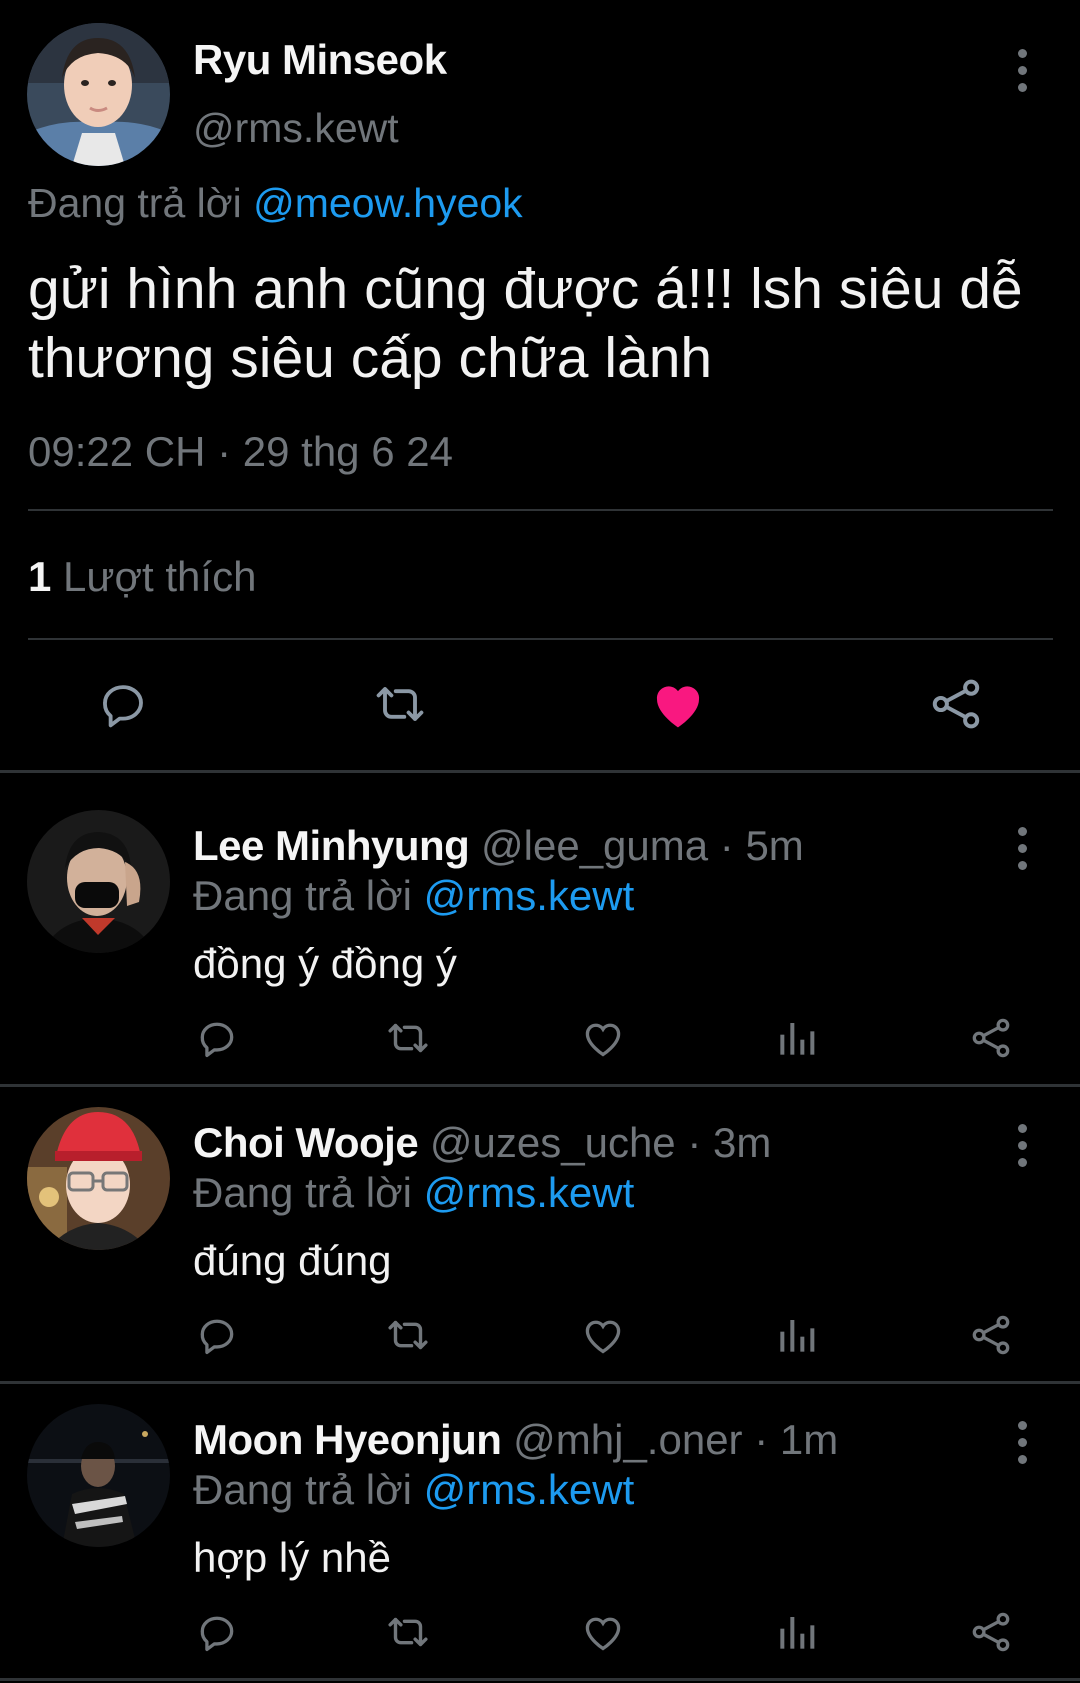 Image resolution: width=1080 pixels, height=1683 pixels. I want to click on replying-to-line: Đang trả lời @meow.hyeok, so click(275, 203).